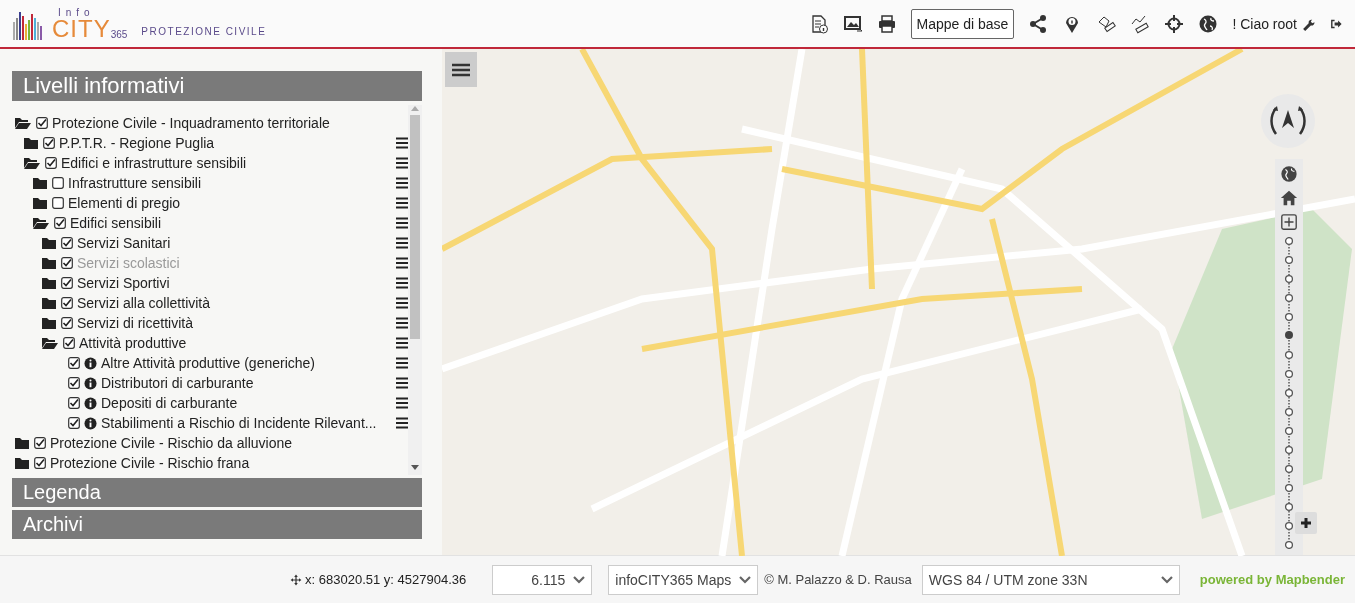  Describe the element at coordinates (116, 223) in the screenshot. I see `layer-label: Edifici sensibili` at that location.